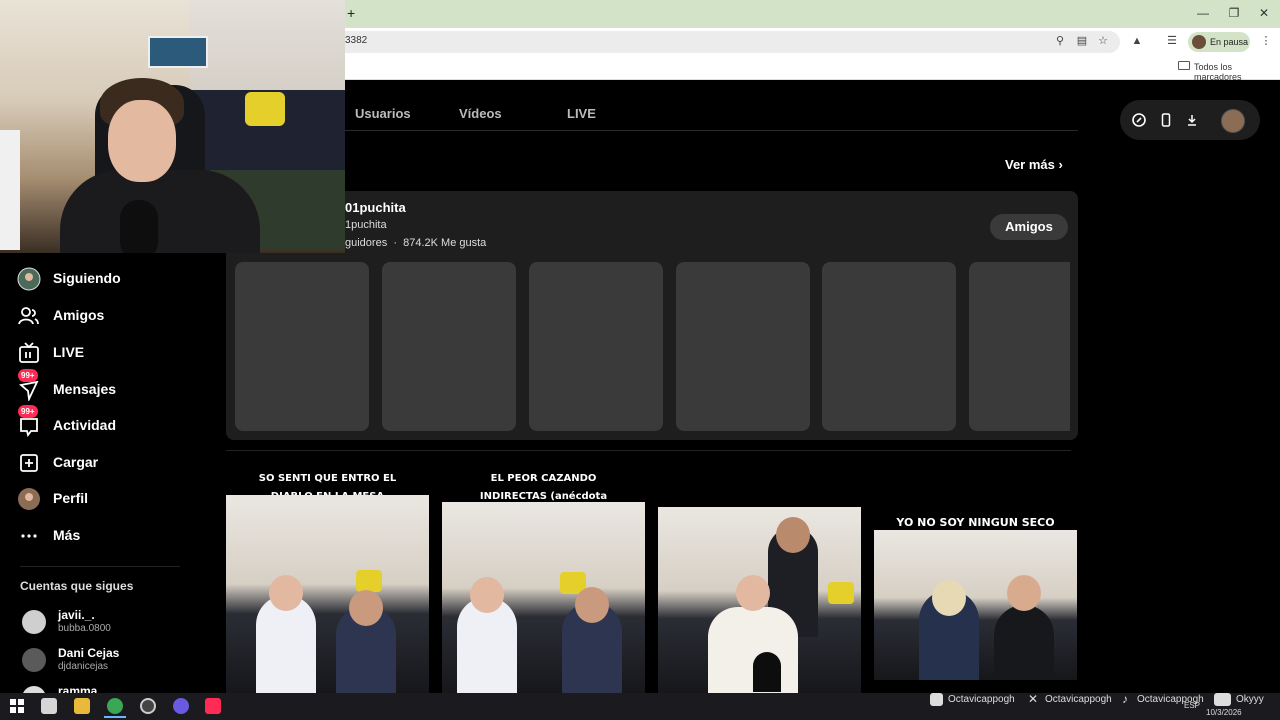 This screenshot has width=1280, height=720. Describe the element at coordinates (76, 615) in the screenshot. I see `account-name: javii._.` at that location.